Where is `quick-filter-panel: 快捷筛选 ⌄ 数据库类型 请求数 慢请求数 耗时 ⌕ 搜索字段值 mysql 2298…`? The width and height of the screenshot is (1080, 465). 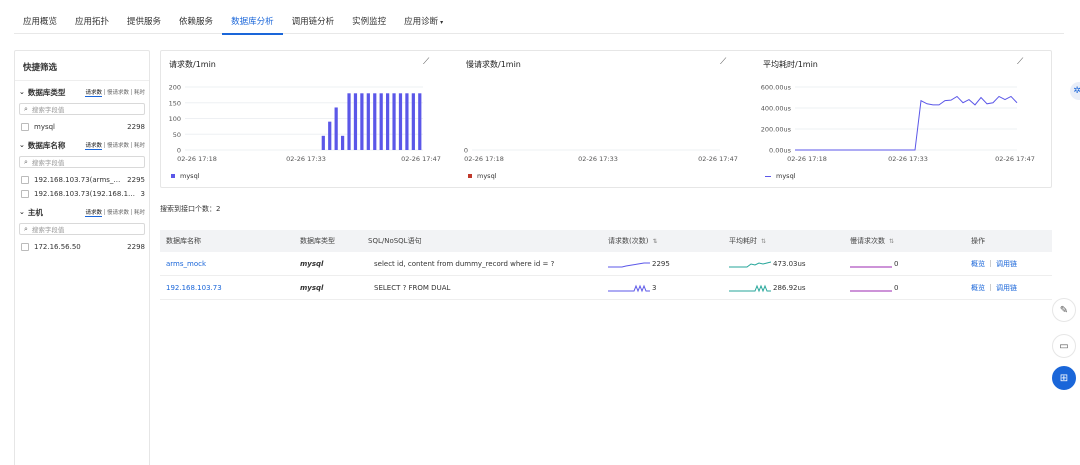
quick-filter-panel: 快捷筛选 ⌄ 数据库类型 请求数 慢请求数 耗时 ⌕ 搜索字段值 mysql 2298… is located at coordinates (82, 257).